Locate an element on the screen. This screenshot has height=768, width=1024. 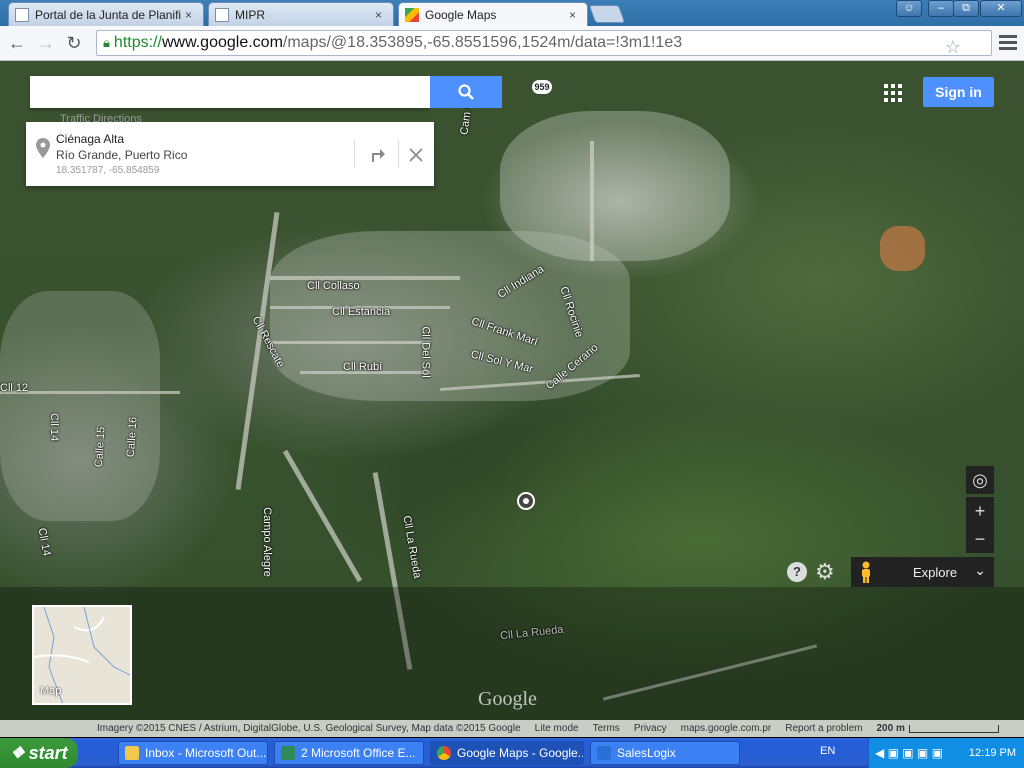
map-pin-icon is located at coordinates (43, 148).